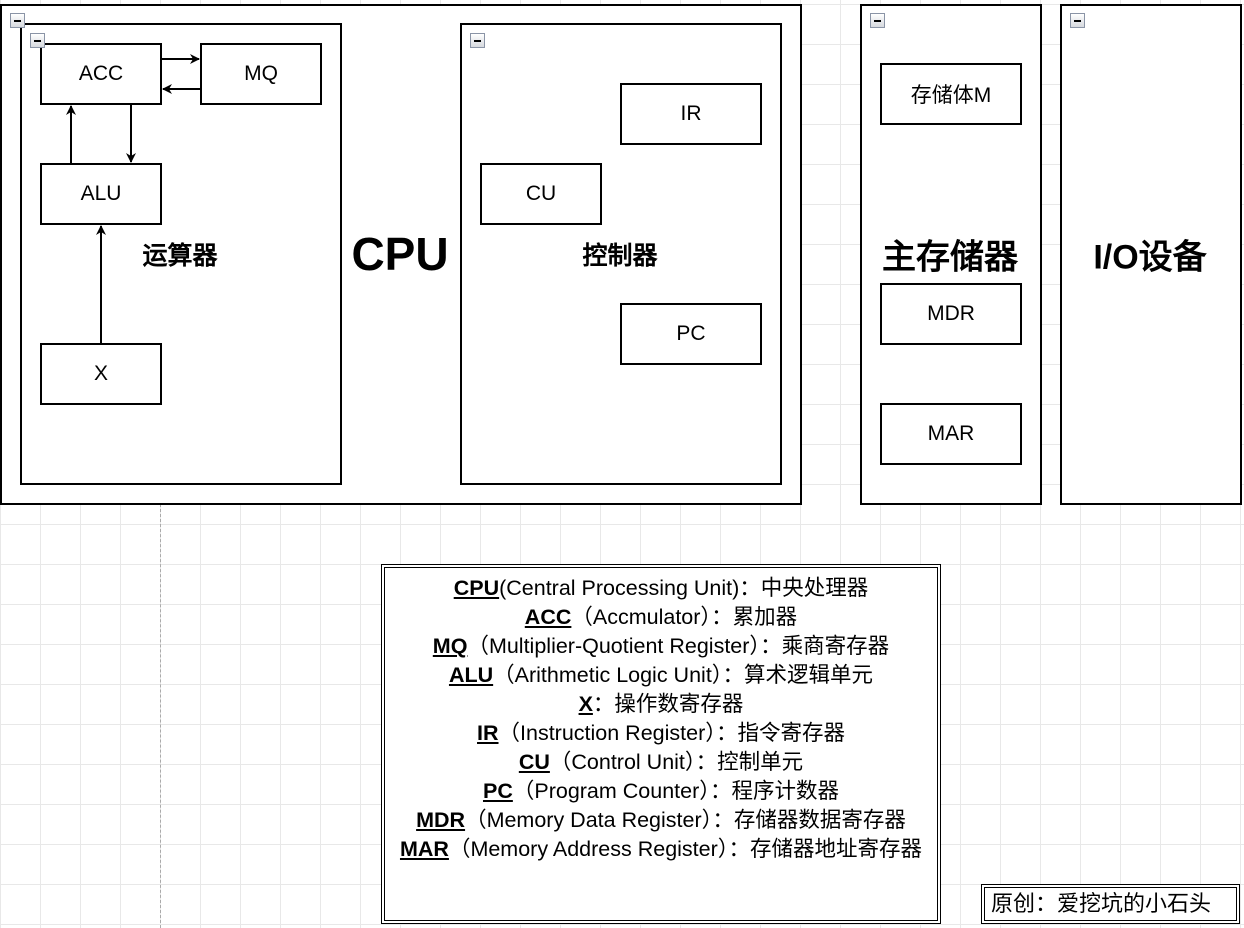 Image resolution: width=1244 pixels, height=928 pixels. I want to click on legend-entry: ACC（Accmulator）：累加器, so click(661, 617).